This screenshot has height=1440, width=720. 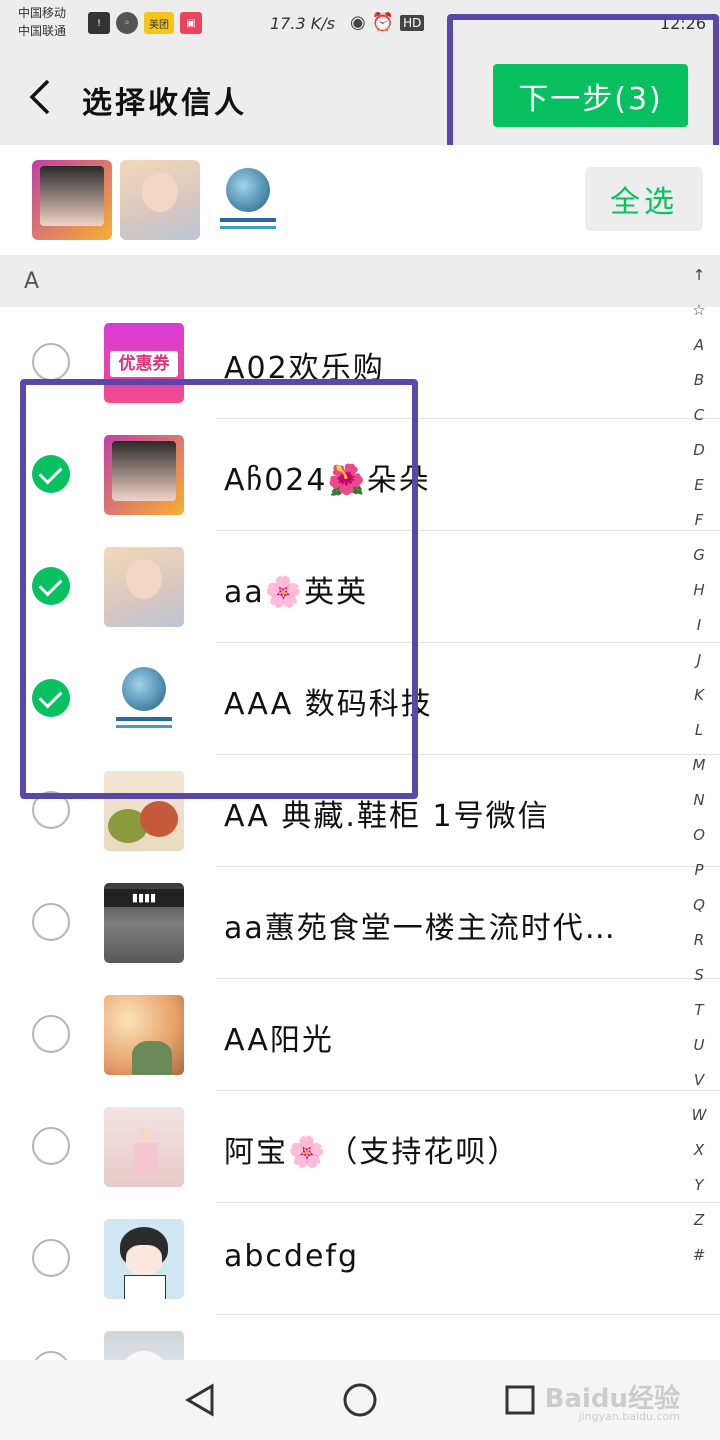 What do you see at coordinates (412, 22) in the screenshot?
I see `hd-icon: HD` at bounding box center [412, 22].